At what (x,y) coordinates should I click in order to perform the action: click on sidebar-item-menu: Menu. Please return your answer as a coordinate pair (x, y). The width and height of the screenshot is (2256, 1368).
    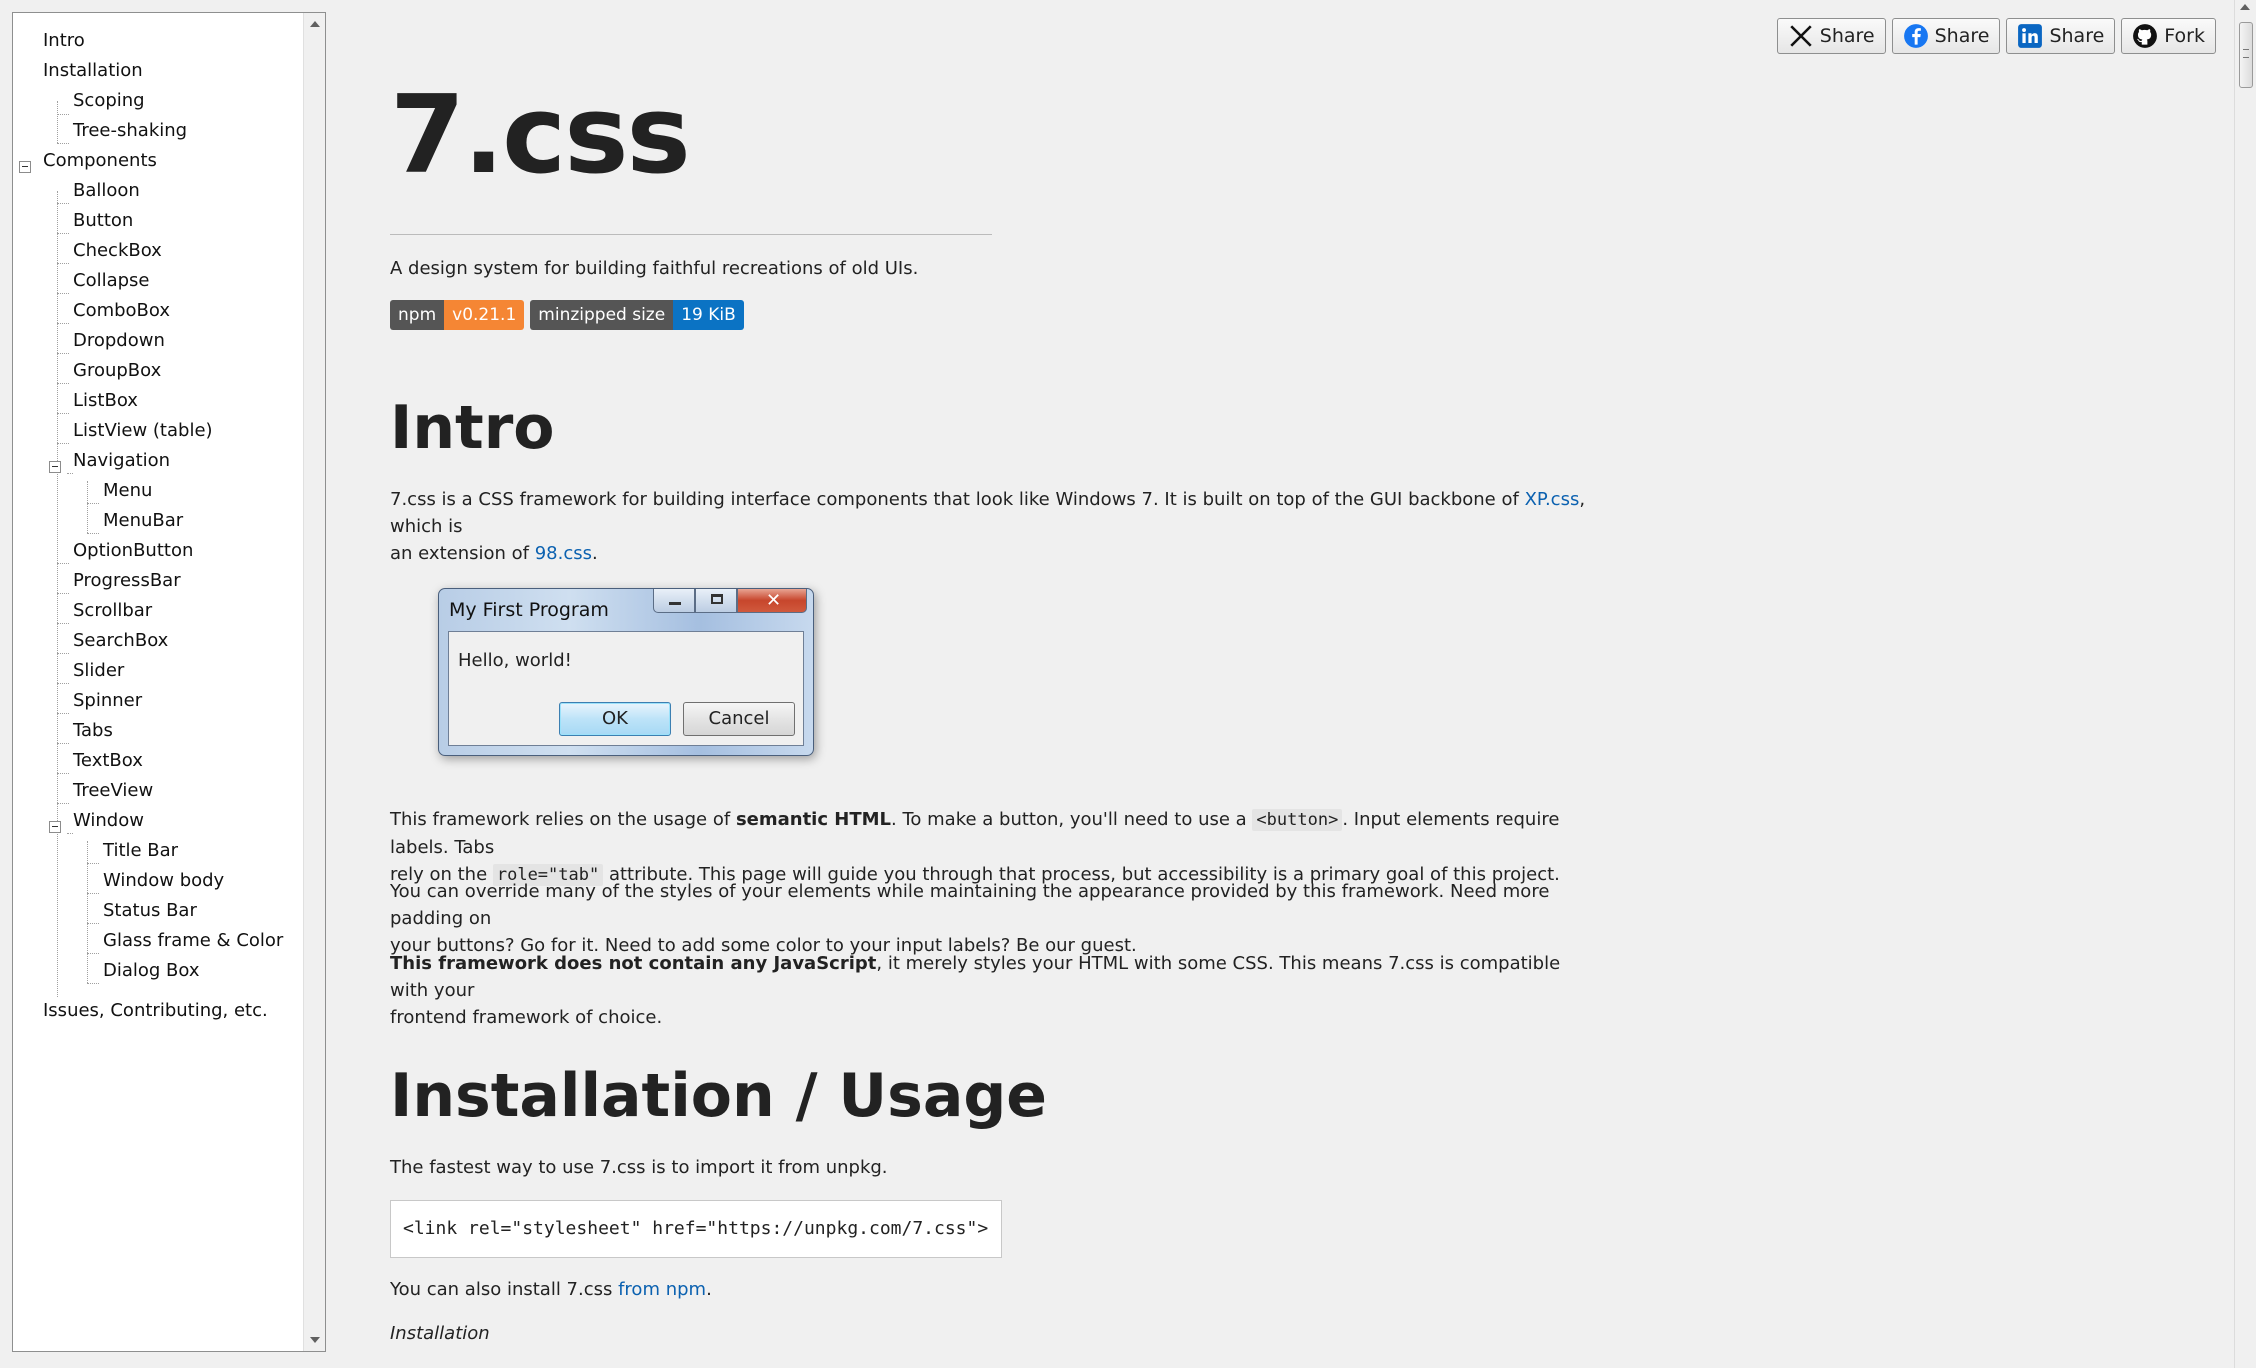
    Looking at the image, I should click on (127, 491).